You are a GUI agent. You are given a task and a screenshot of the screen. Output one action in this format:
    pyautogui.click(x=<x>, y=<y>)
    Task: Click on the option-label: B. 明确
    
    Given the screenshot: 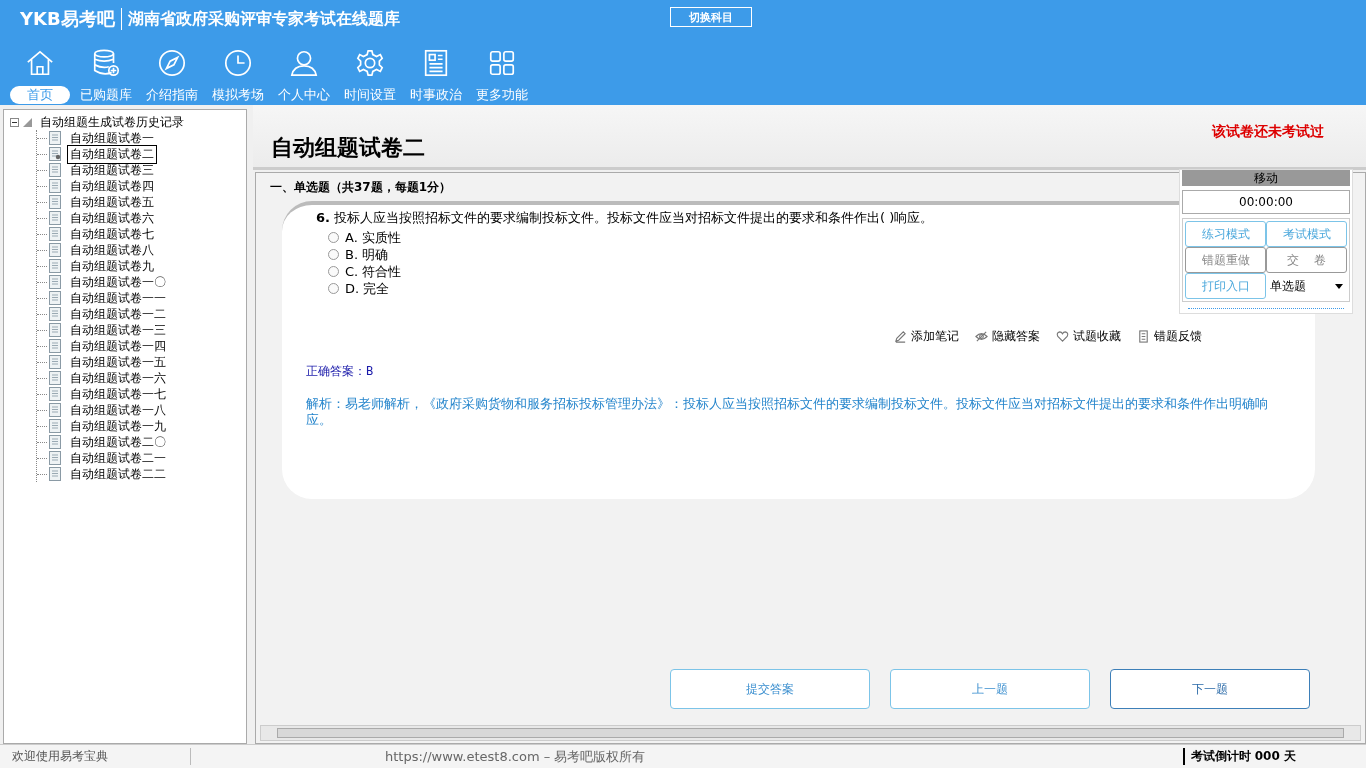 What is the action you would take?
    pyautogui.click(x=367, y=254)
    